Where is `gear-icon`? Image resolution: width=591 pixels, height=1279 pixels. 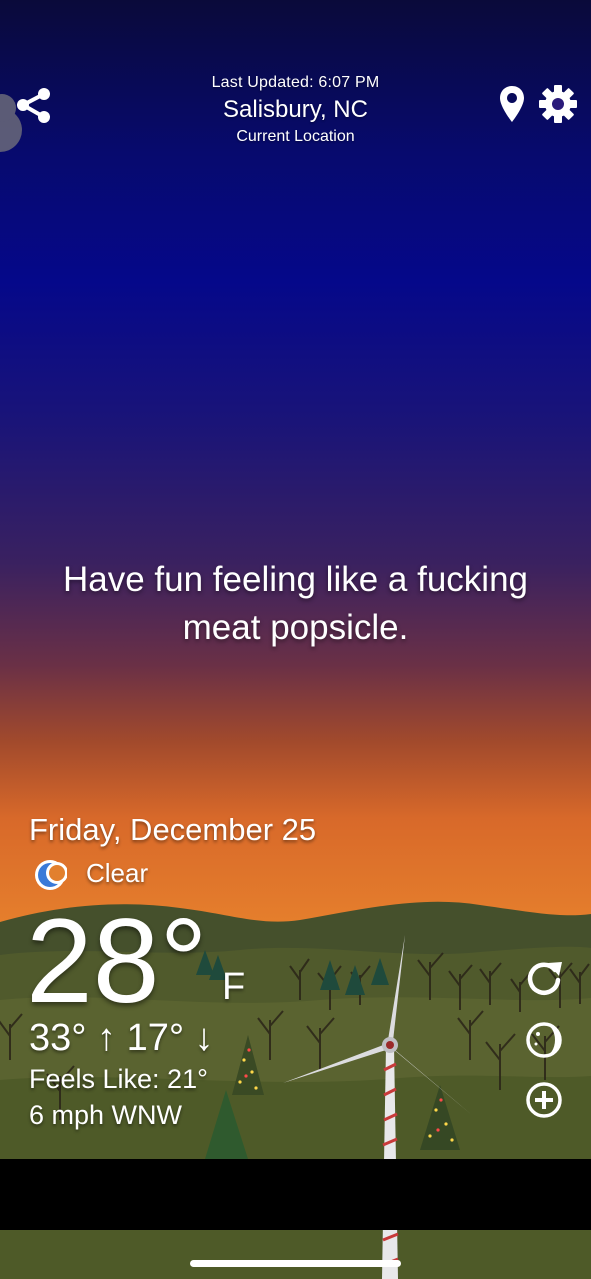 gear-icon is located at coordinates (558, 104).